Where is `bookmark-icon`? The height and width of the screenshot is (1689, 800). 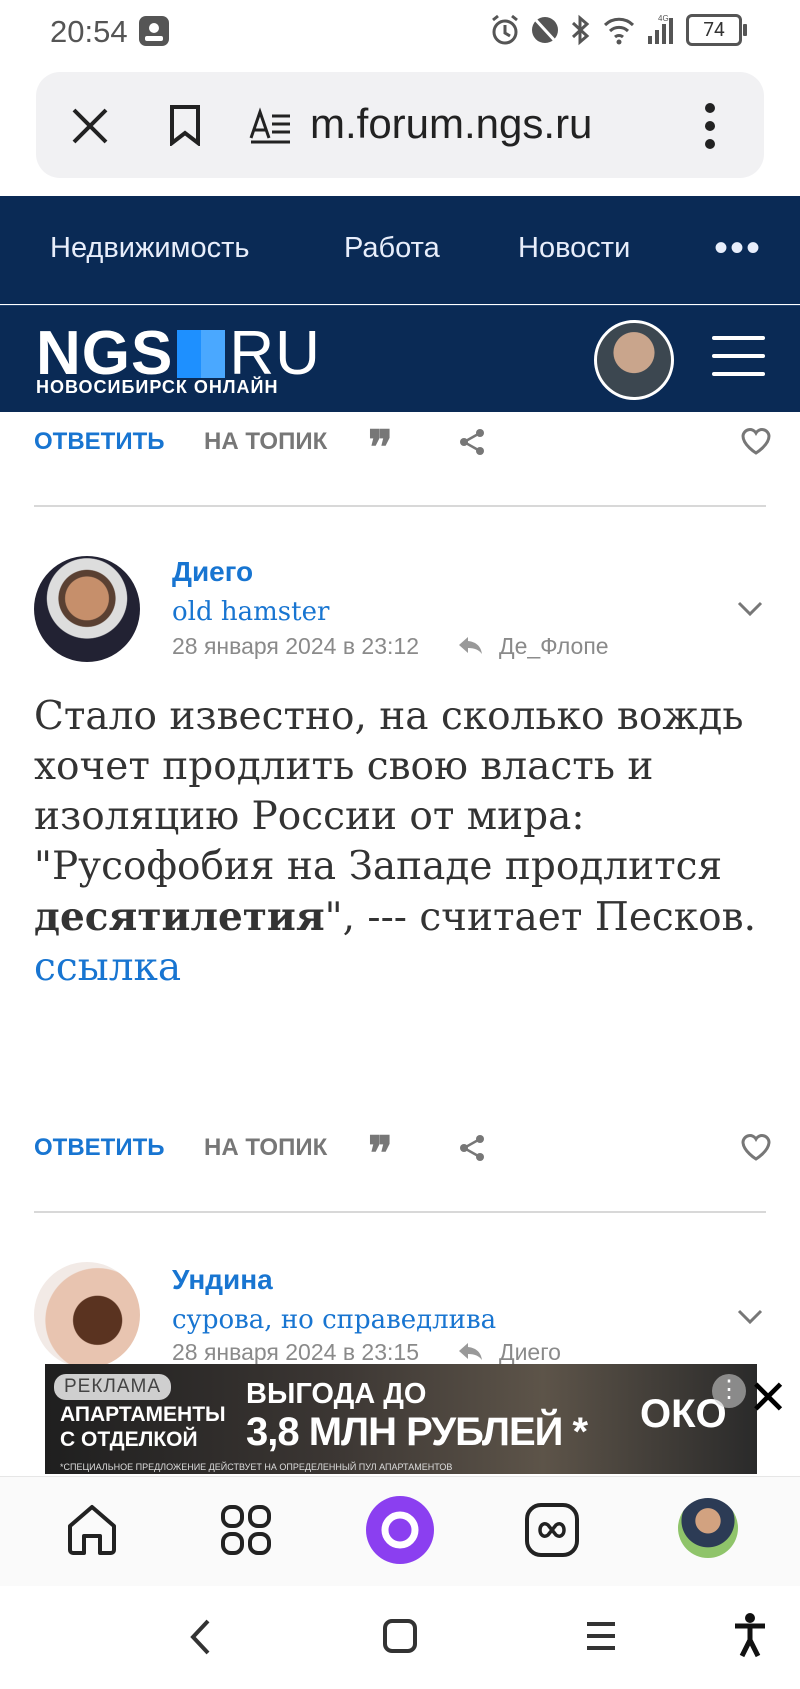 bookmark-icon is located at coordinates (185, 127).